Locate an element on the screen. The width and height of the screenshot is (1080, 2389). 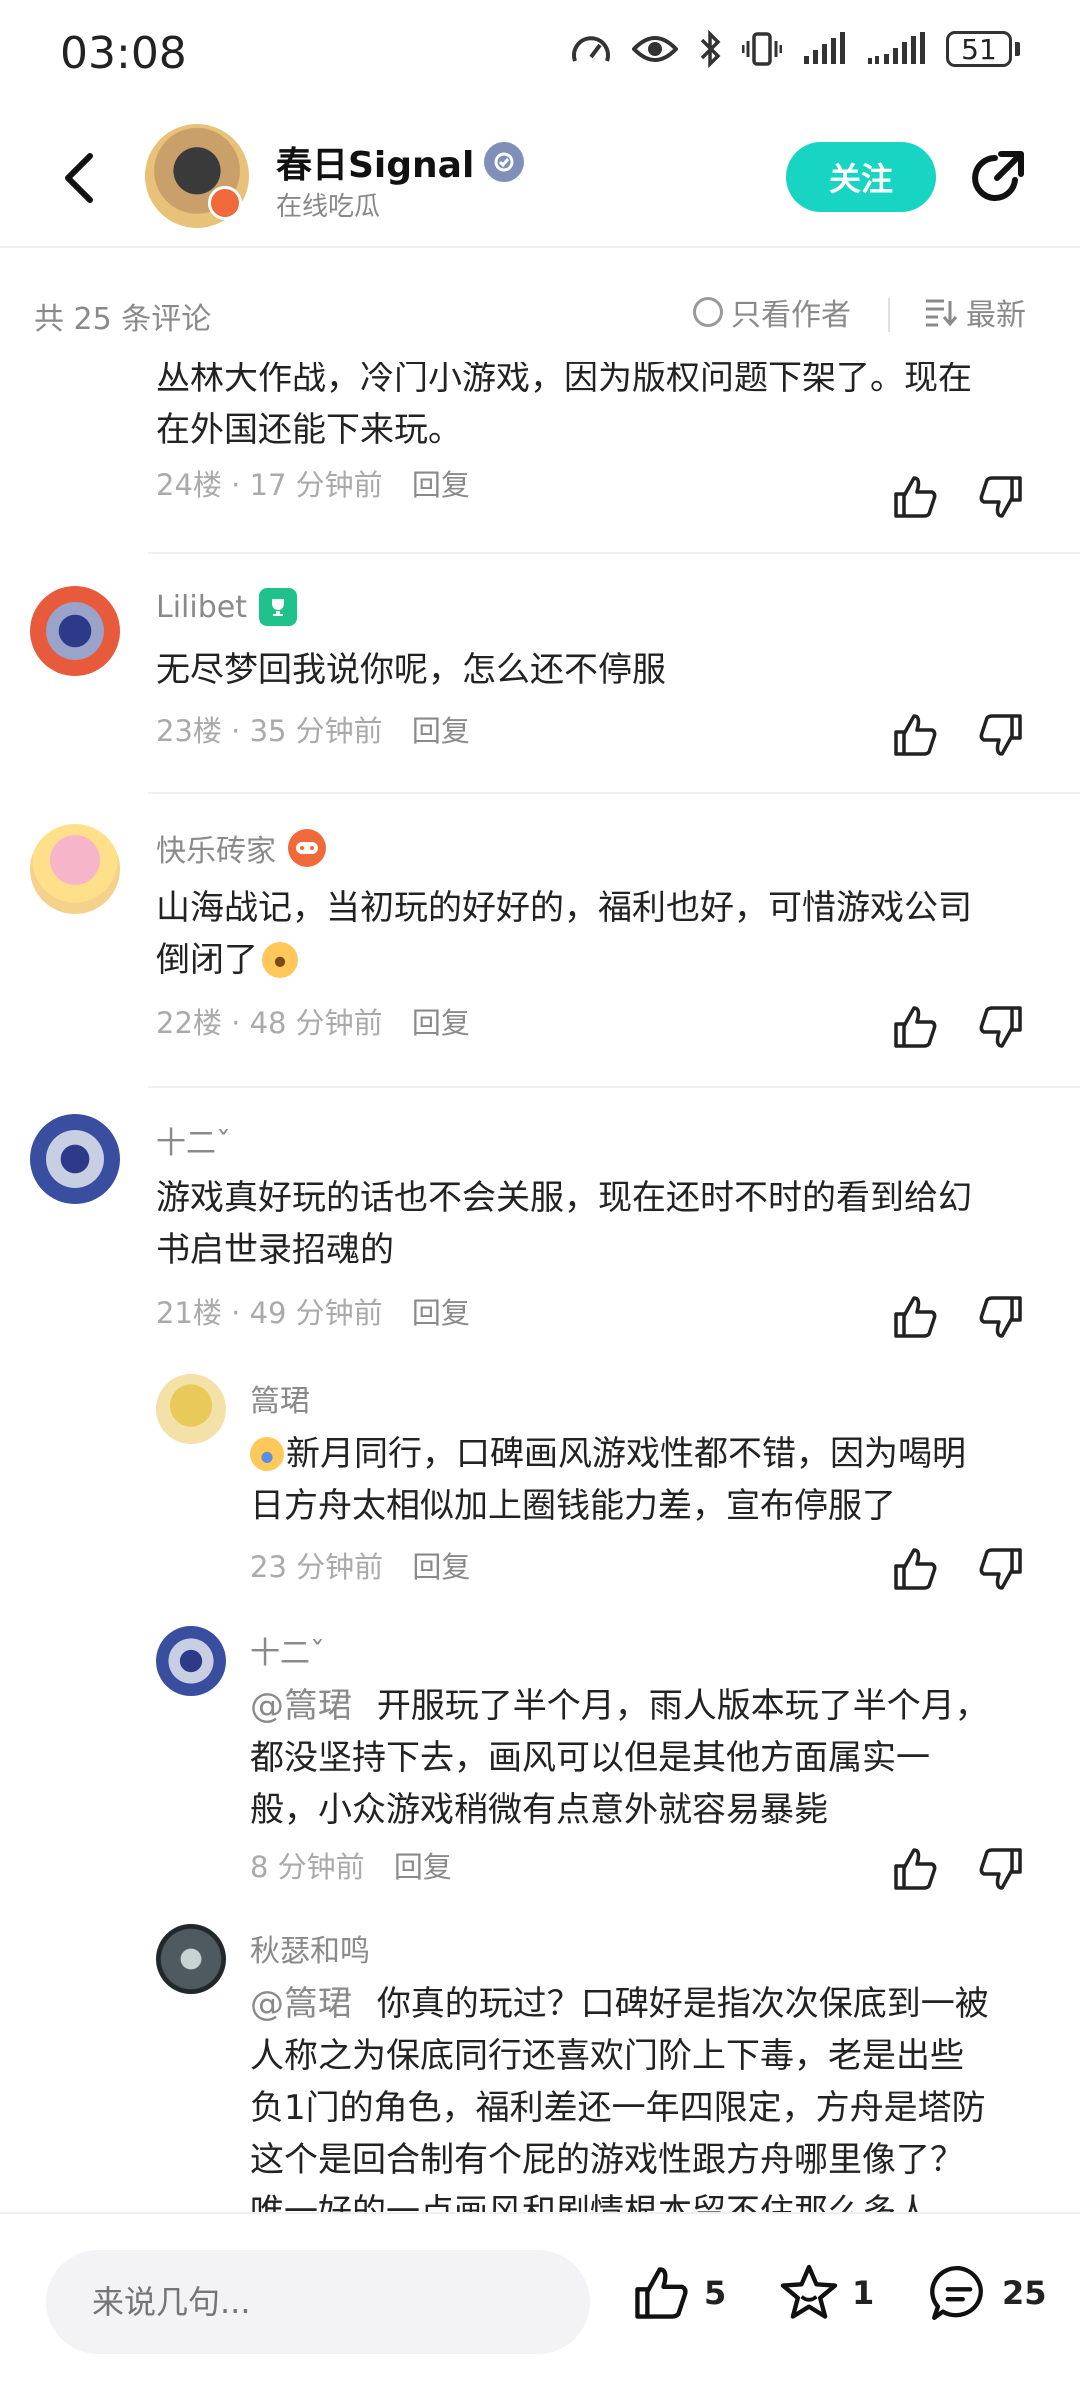
comment-count-badge: 25 is located at coordinates (1024, 2293).